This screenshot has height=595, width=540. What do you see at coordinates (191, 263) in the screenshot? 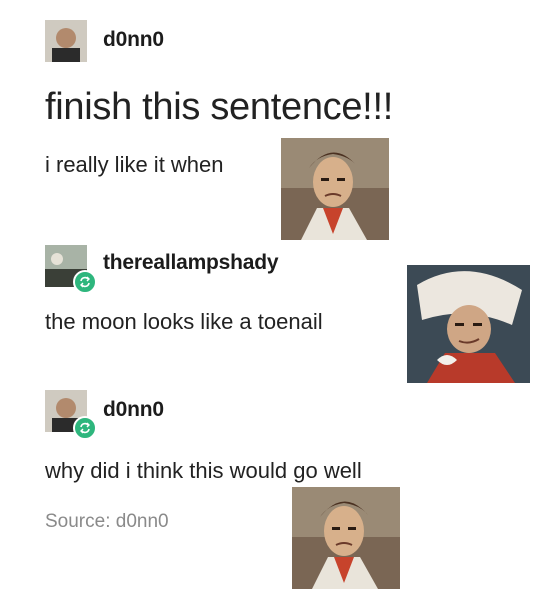
I see `post-username: thereallampshady` at bounding box center [191, 263].